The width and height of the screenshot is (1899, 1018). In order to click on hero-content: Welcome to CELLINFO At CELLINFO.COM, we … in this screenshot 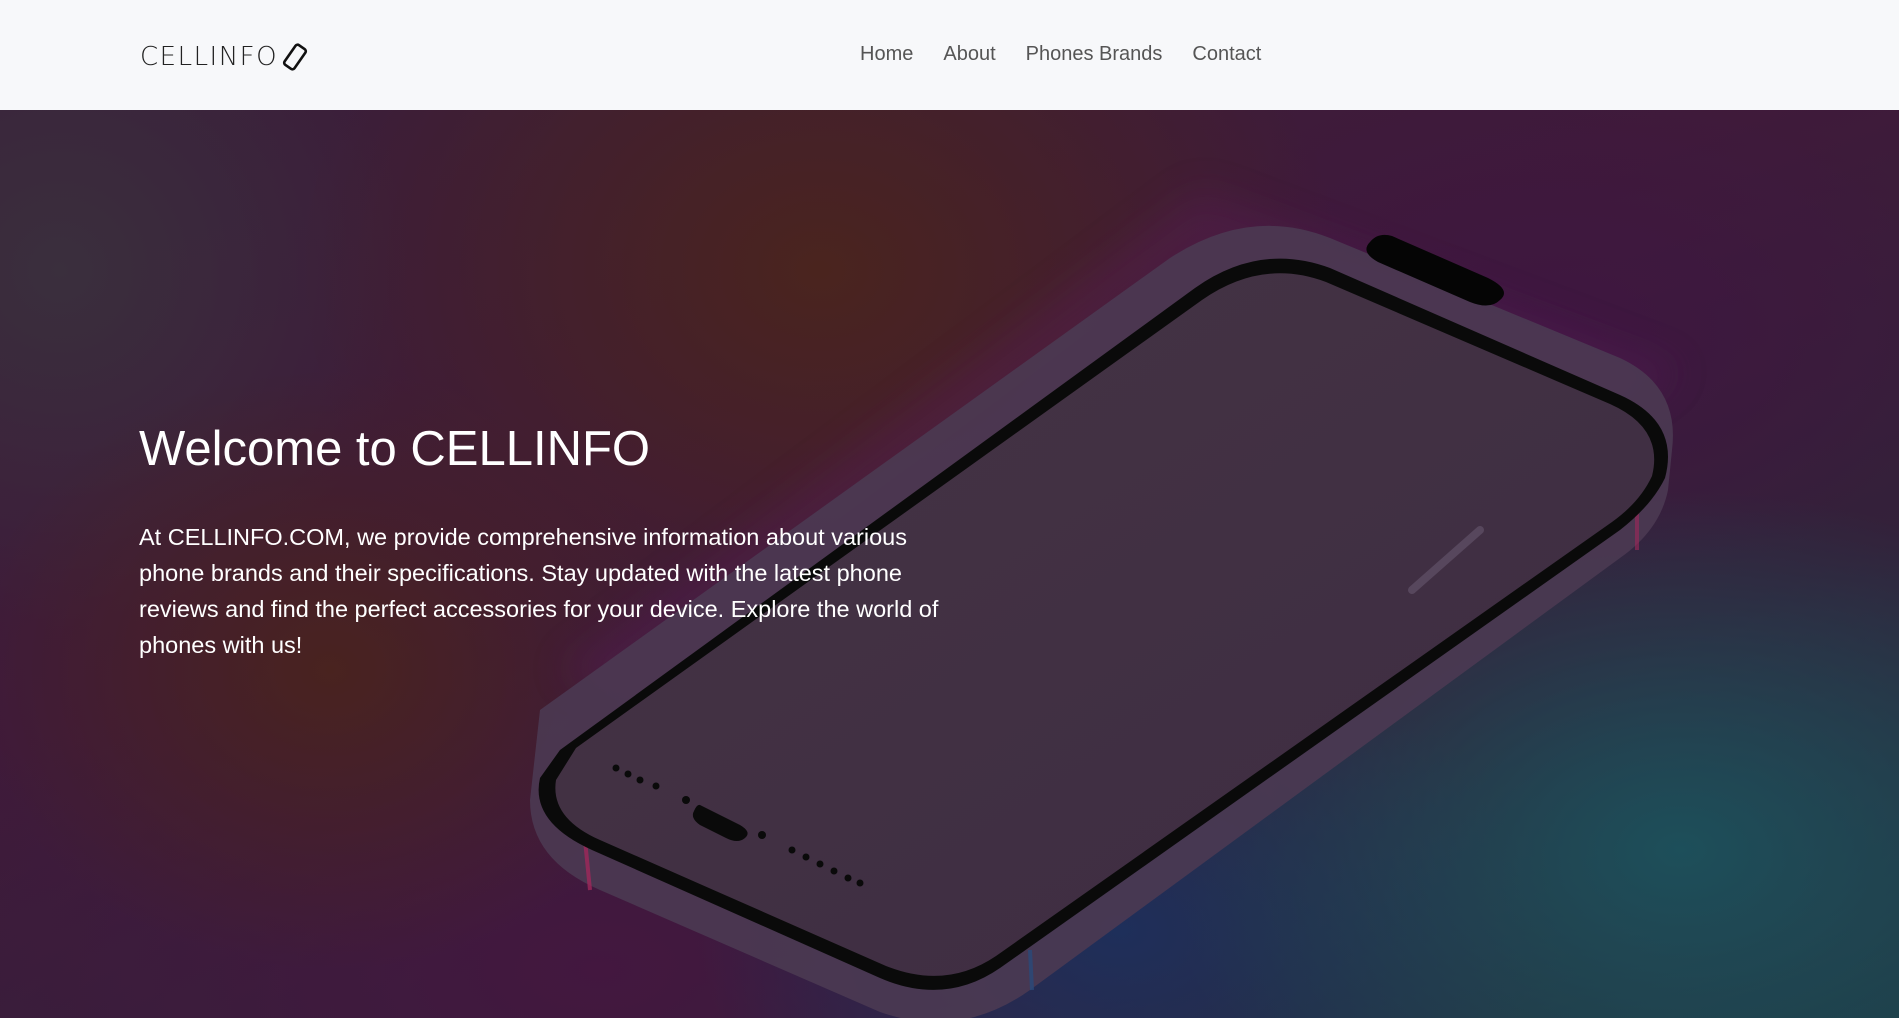, I will do `click(539, 541)`.